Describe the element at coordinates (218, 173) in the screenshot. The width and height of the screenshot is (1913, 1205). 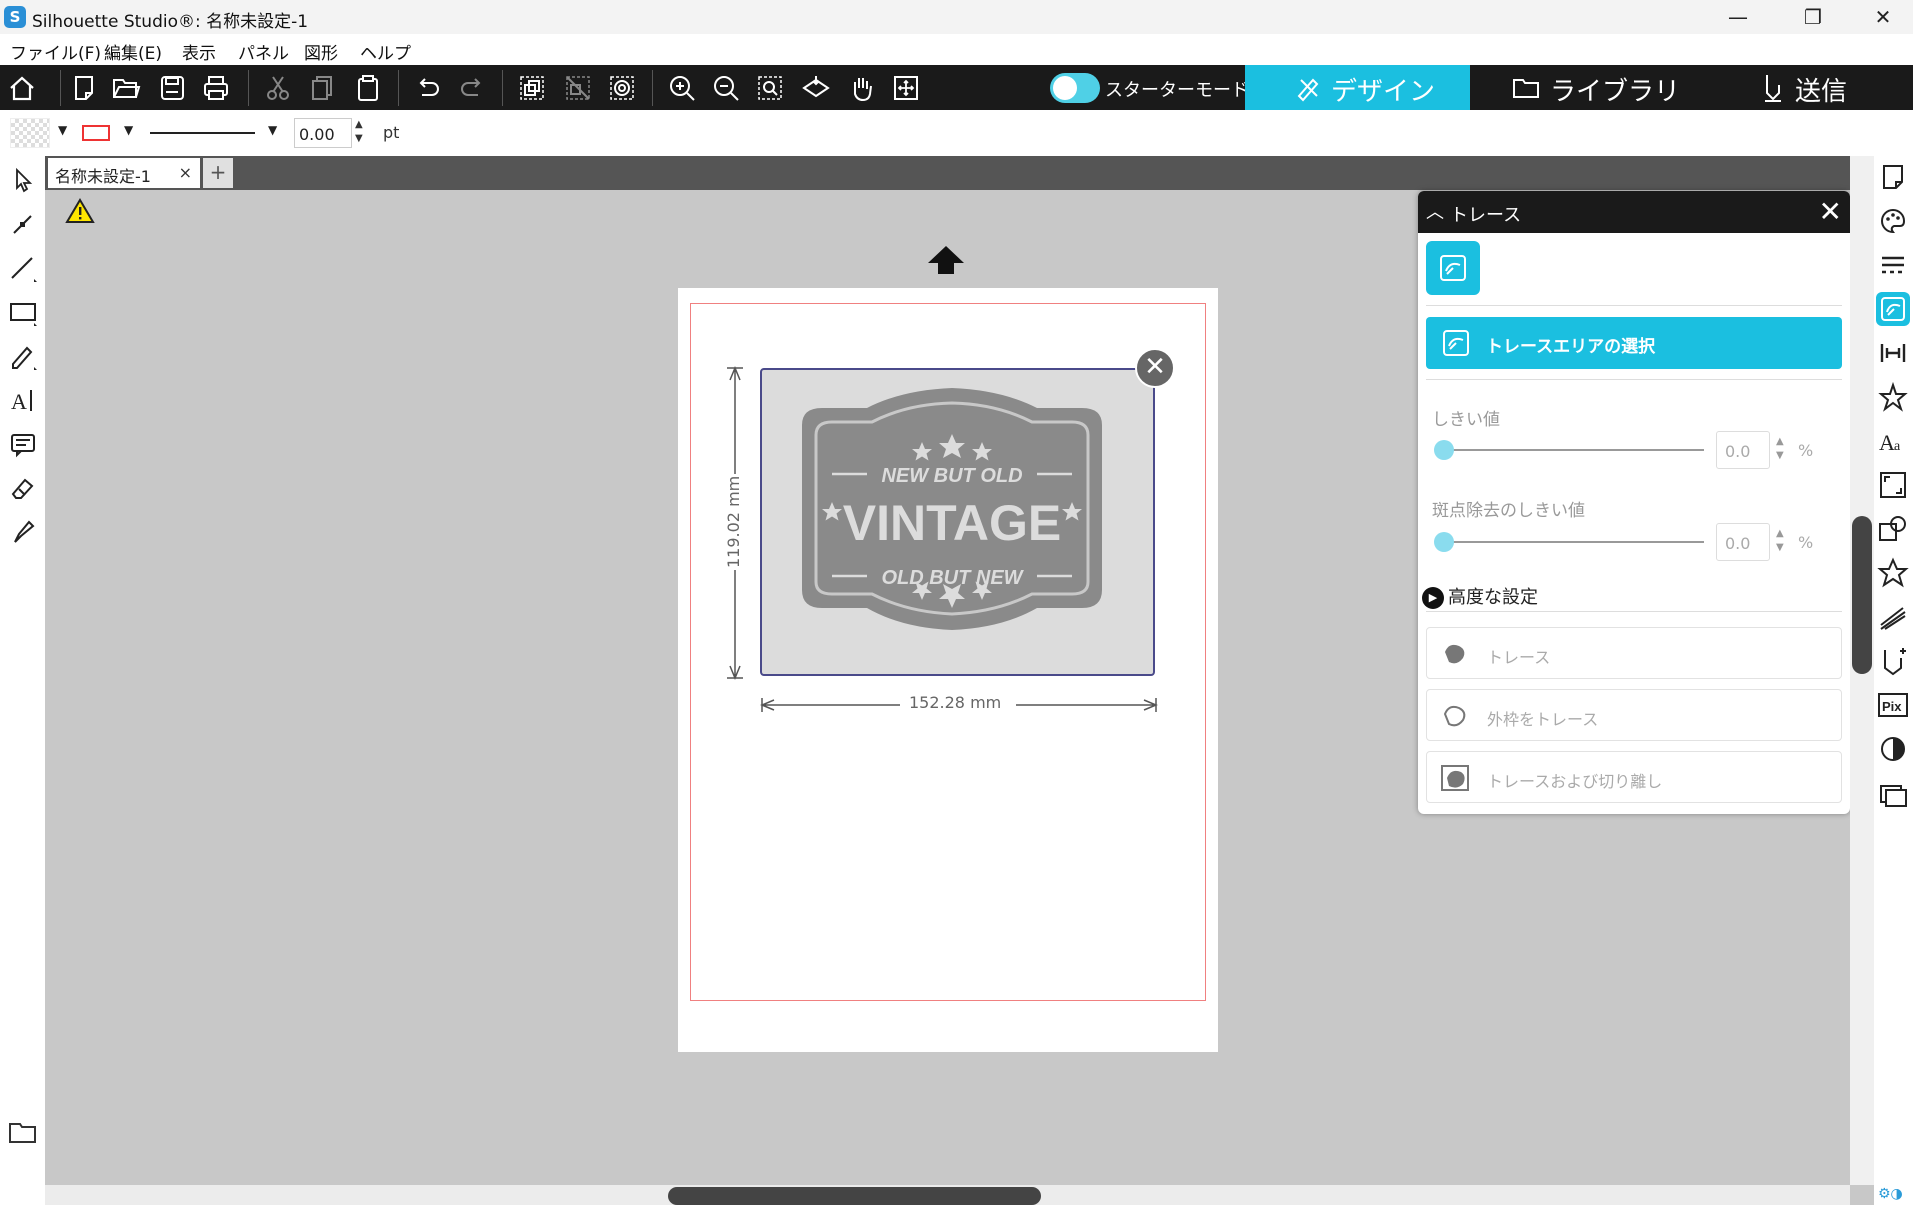
I see `add-tab-button: +` at that location.